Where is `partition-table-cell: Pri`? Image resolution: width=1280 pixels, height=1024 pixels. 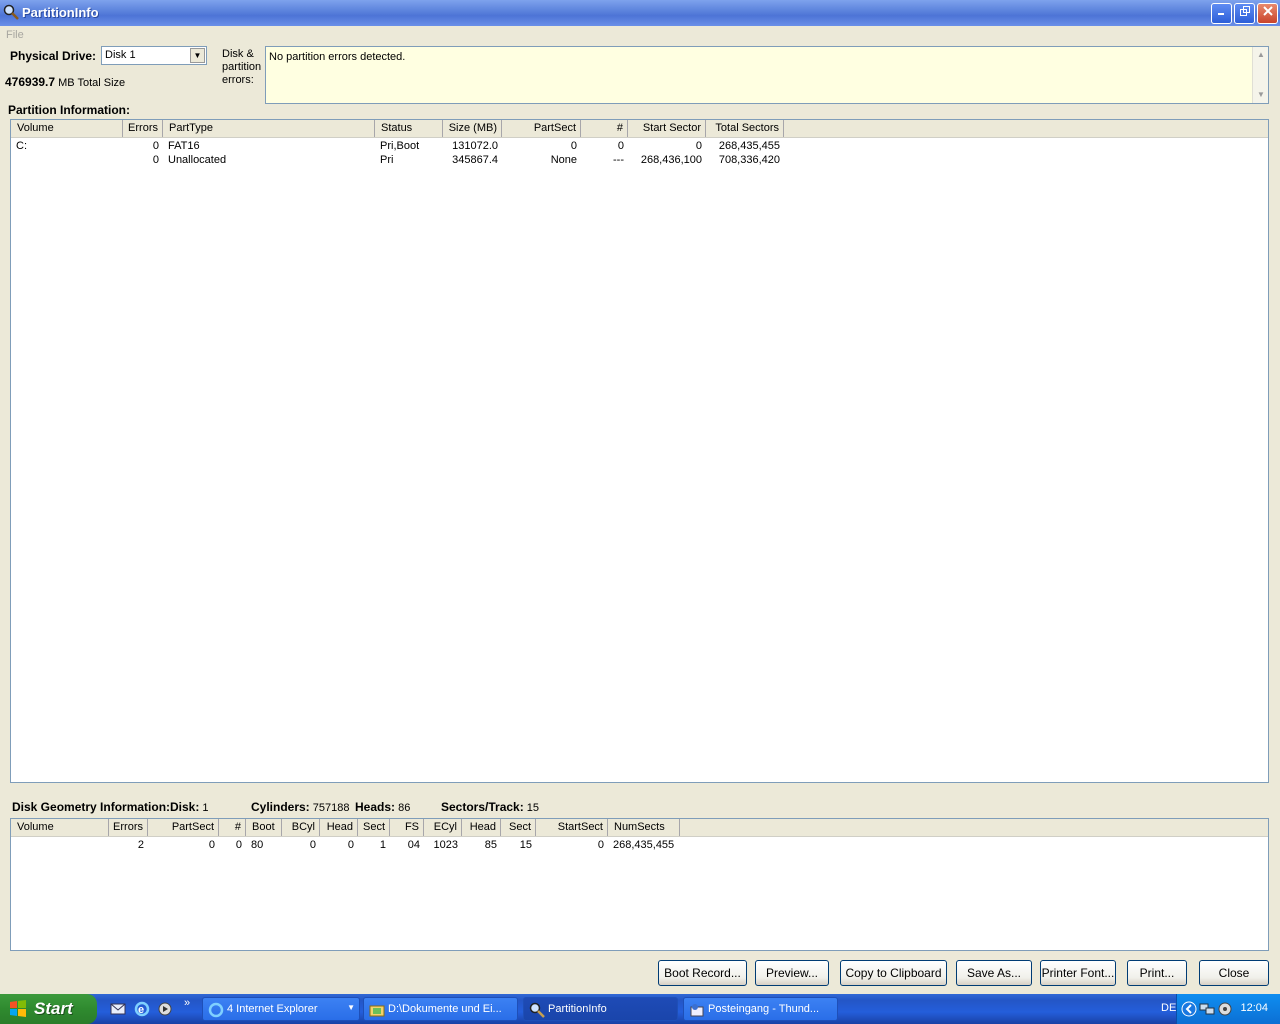 partition-table-cell: Pri is located at coordinates (387, 160).